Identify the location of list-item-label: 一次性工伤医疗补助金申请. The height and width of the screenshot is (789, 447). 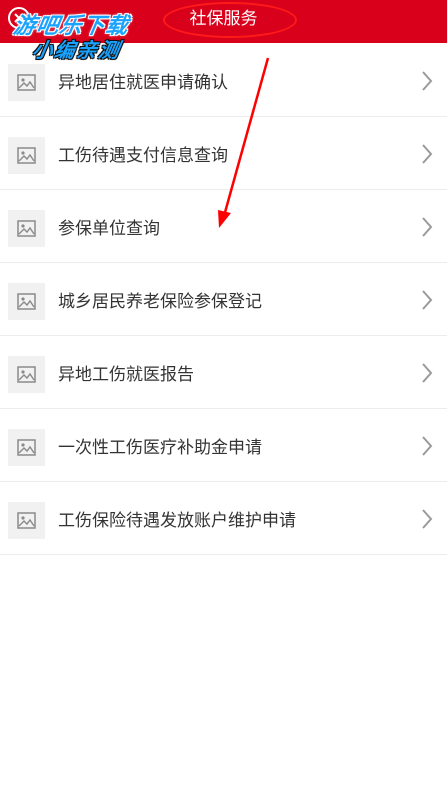
(160, 448).